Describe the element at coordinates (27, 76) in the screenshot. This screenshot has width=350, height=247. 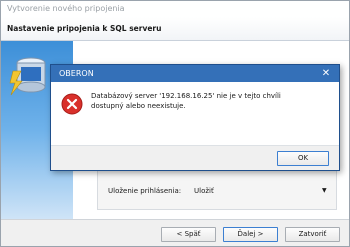
I see `database-icon` at that location.